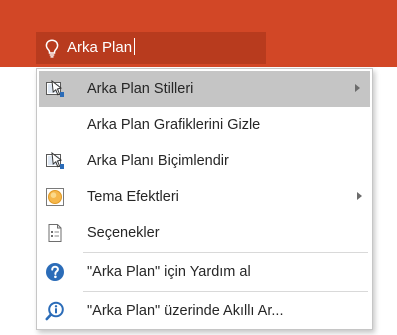  What do you see at coordinates (169, 272) in the screenshot?
I see `menu-item-label: "Arka Plan" için Yardım al` at bounding box center [169, 272].